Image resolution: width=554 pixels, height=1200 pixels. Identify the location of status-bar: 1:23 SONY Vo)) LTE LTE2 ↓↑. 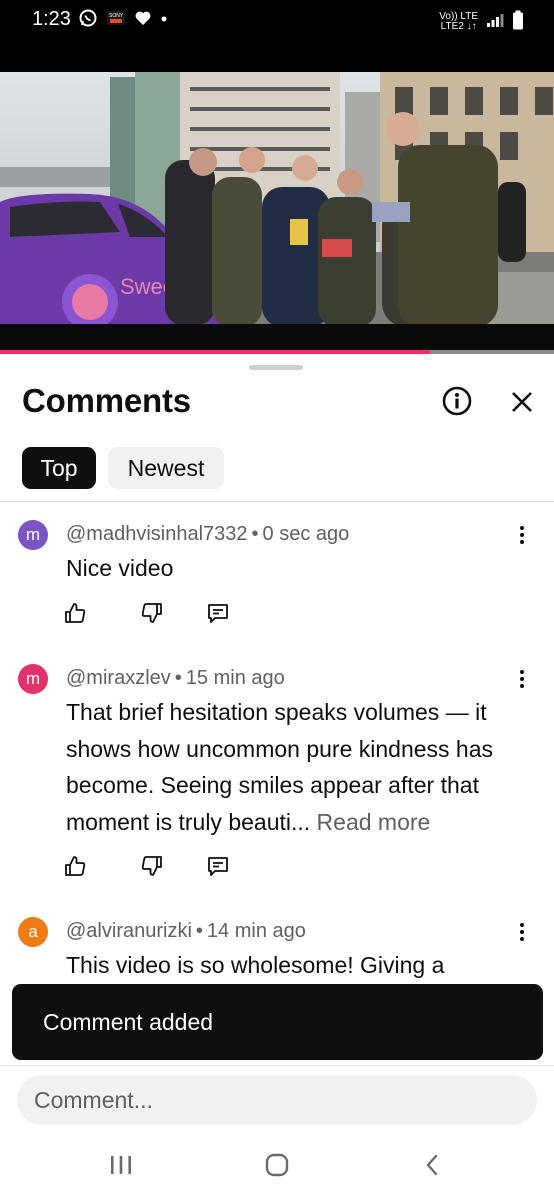
(277, 36).